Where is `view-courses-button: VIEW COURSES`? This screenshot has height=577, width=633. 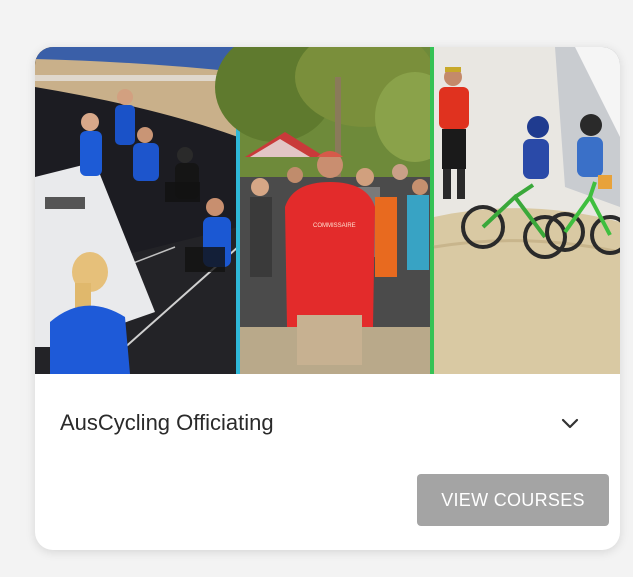 view-courses-button: VIEW COURSES is located at coordinates (513, 500).